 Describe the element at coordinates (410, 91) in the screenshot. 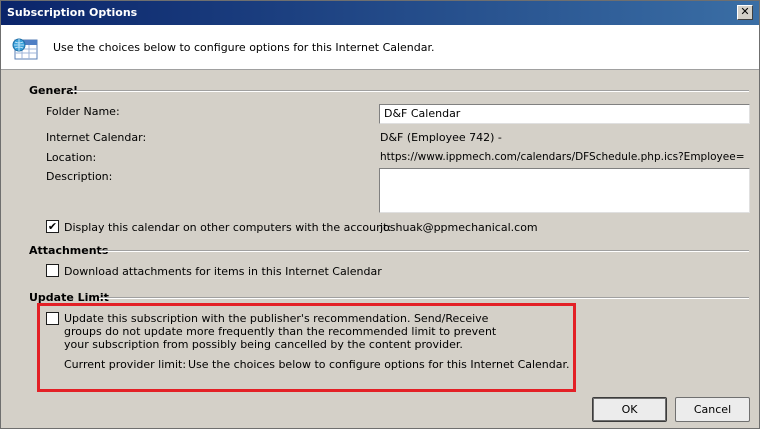

I see `general-divider` at that location.